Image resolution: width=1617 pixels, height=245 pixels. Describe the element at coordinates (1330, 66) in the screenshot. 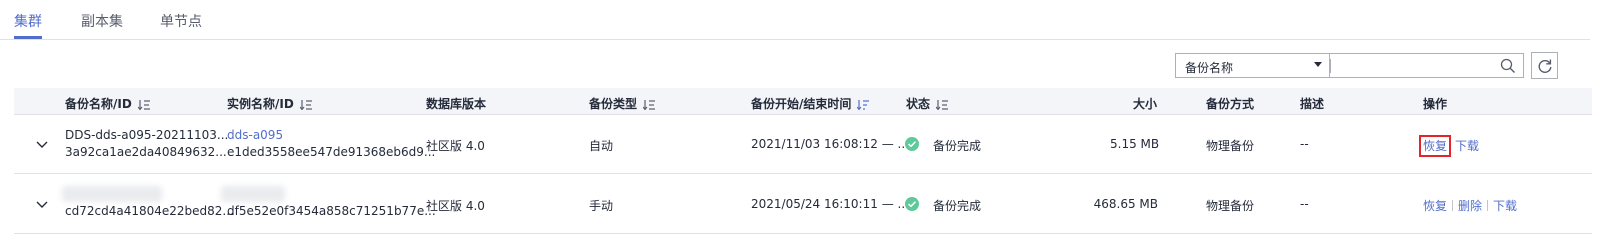

I see `search-divider` at that location.